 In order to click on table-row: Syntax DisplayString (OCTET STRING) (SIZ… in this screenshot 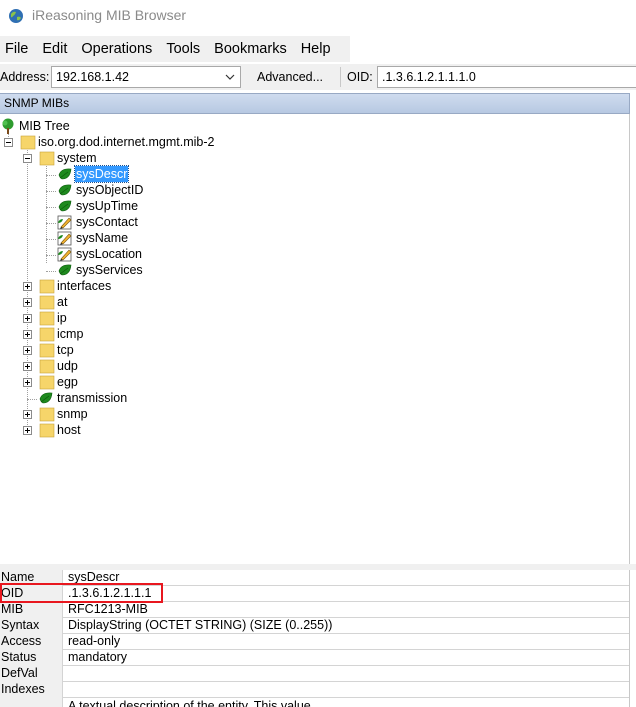, I will do `click(314, 626)`.